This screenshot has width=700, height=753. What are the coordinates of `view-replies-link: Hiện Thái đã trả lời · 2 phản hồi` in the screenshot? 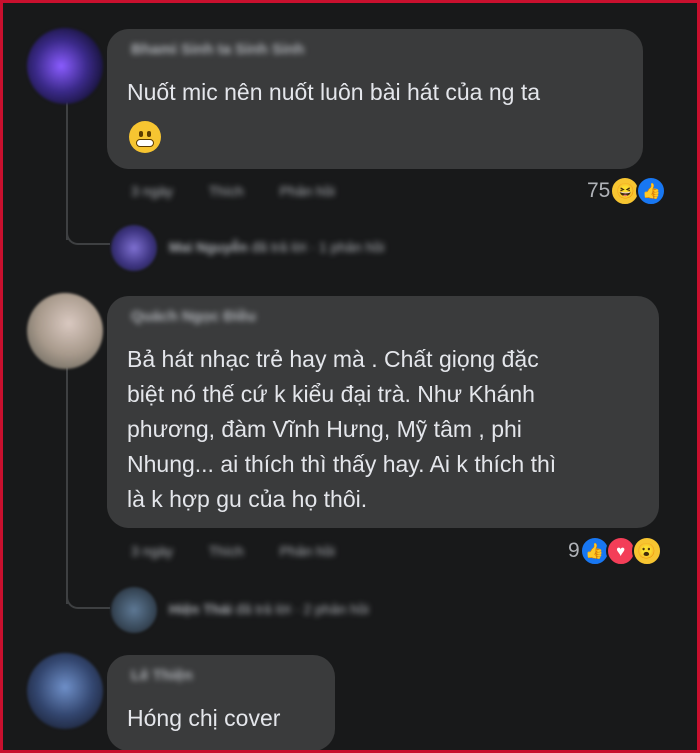 It's located at (269, 609).